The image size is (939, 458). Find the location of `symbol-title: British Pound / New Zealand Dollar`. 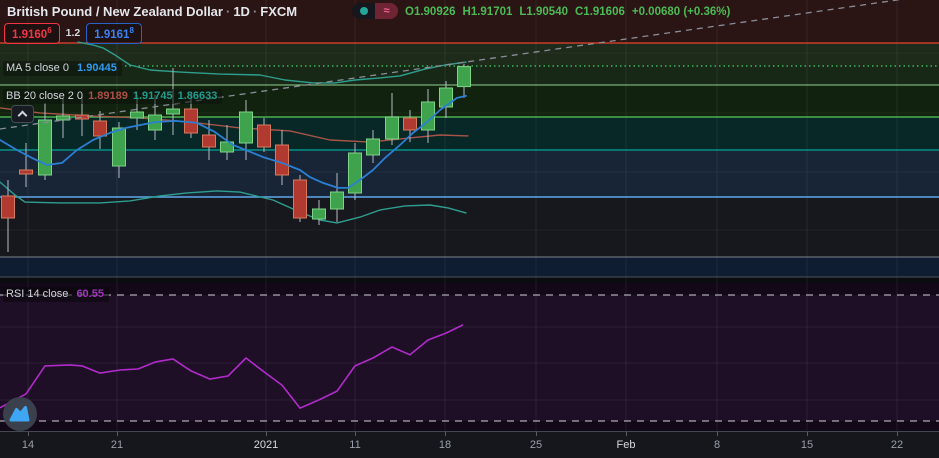

symbol-title: British Pound / New Zealand Dollar is located at coordinates (115, 11).